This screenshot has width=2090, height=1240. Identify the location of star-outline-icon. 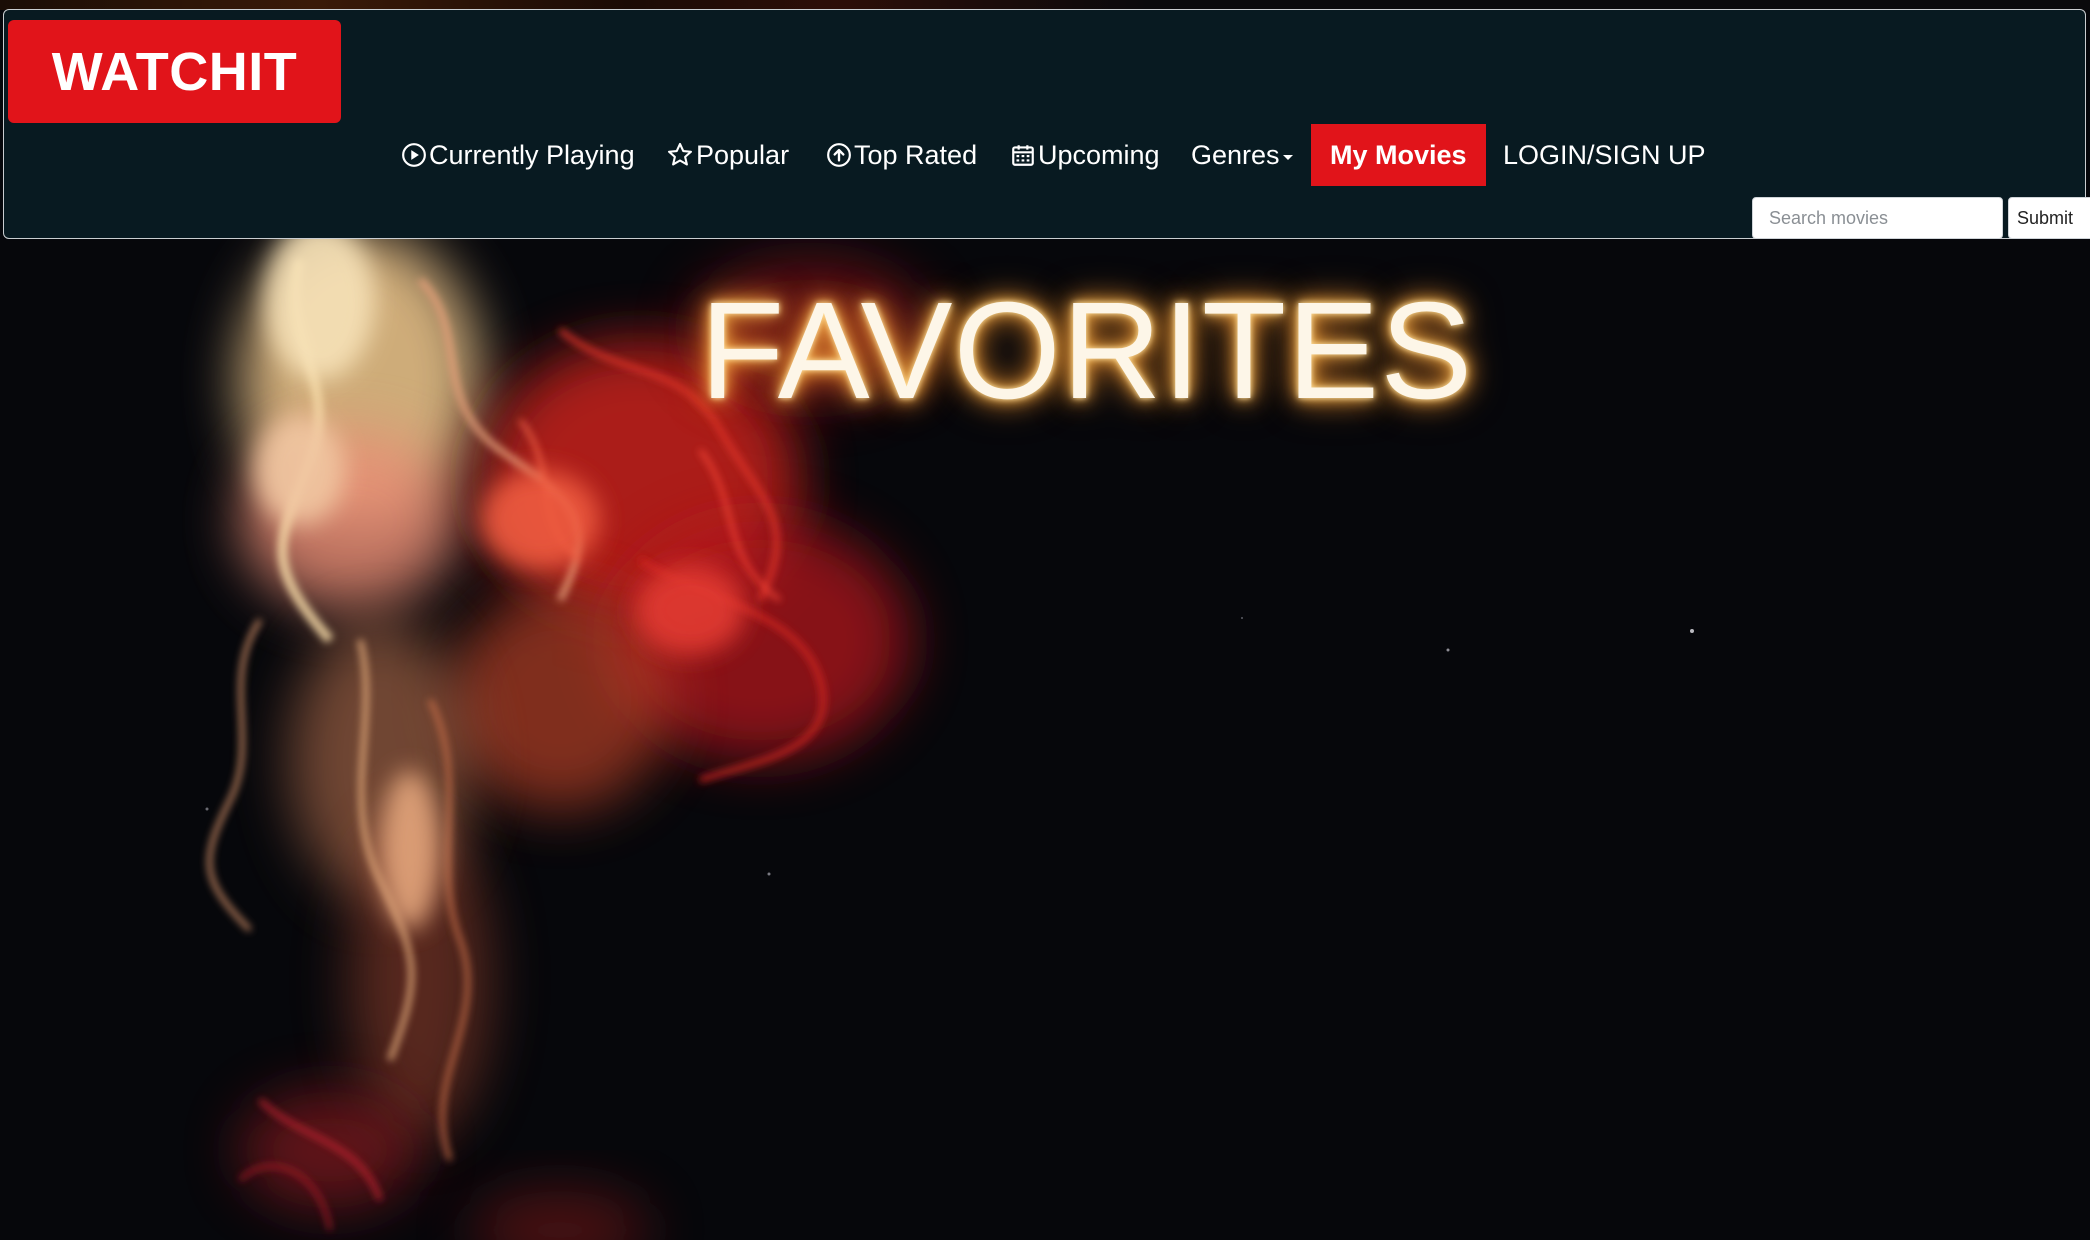
(680, 155).